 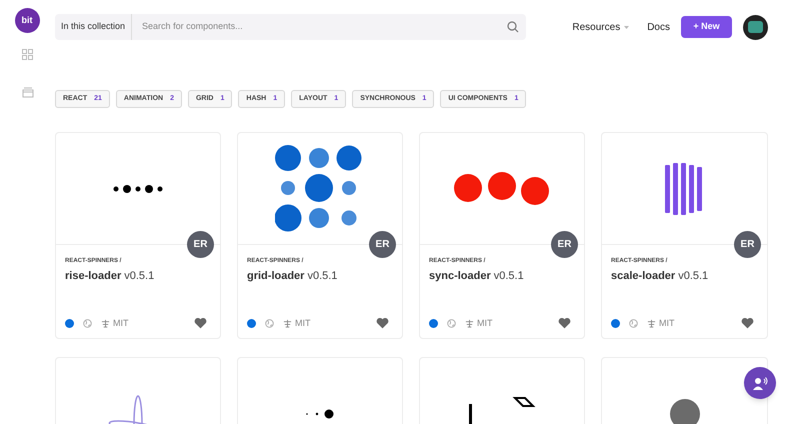 I want to click on logo: bit, so click(x=27, y=20).